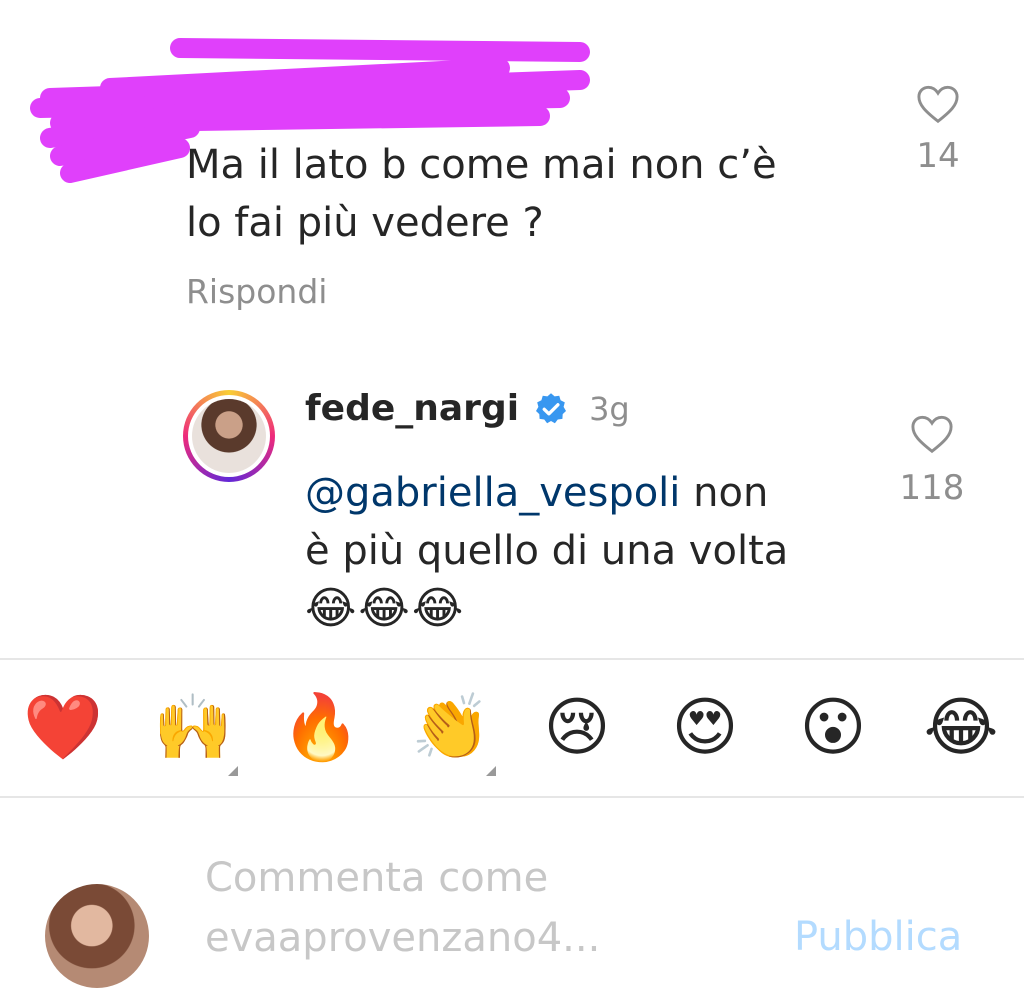 The width and height of the screenshot is (1024, 1008). I want to click on reply-text-part1: non, so click(724, 493).